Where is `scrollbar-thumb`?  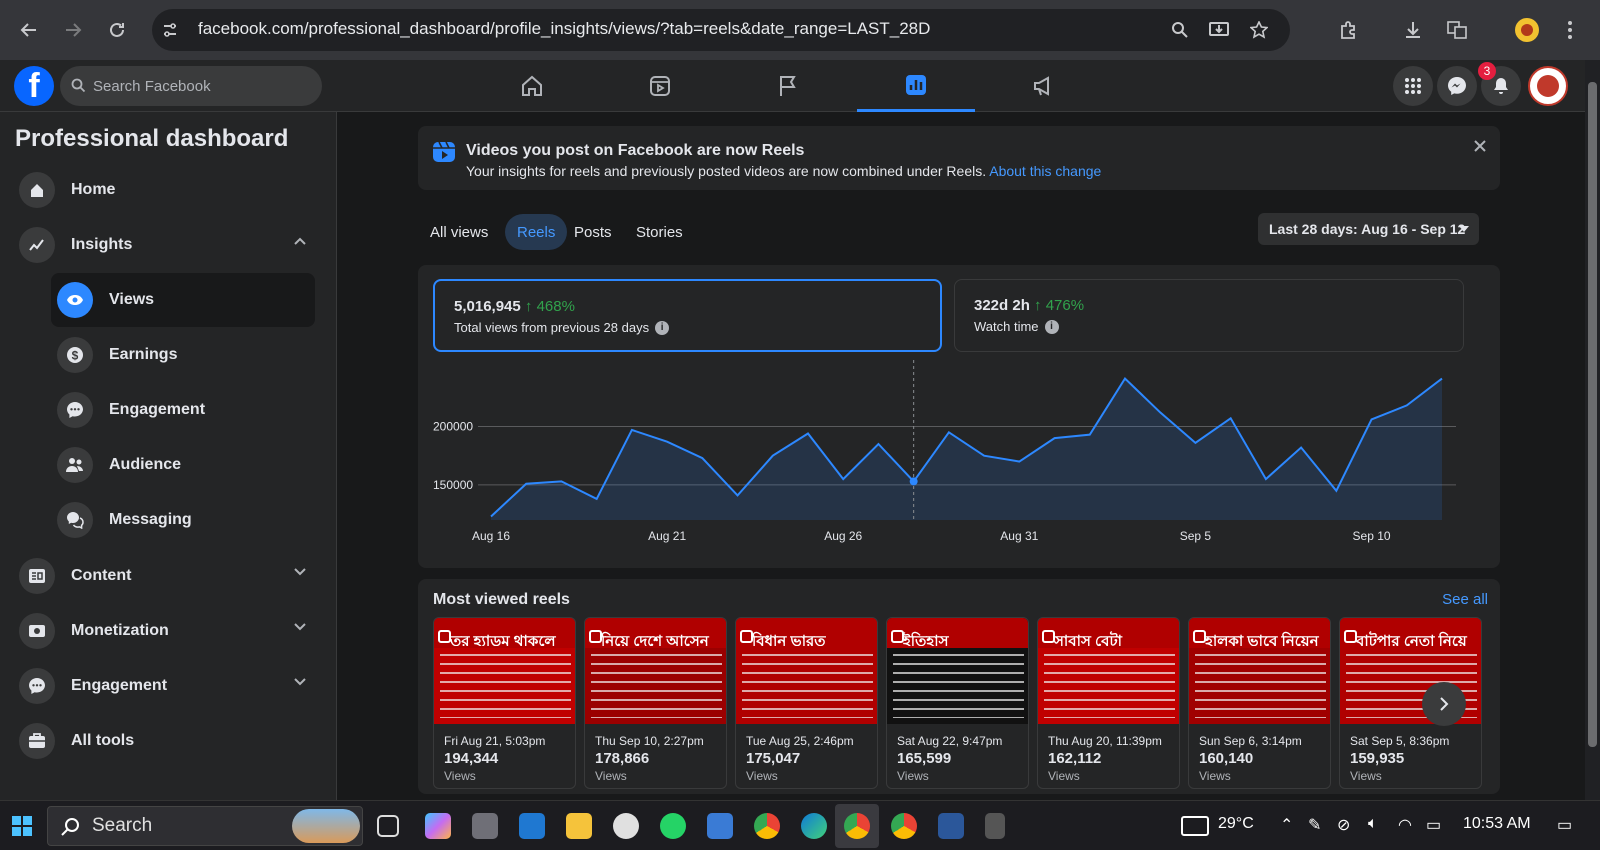 scrollbar-thumb is located at coordinates (1592, 414).